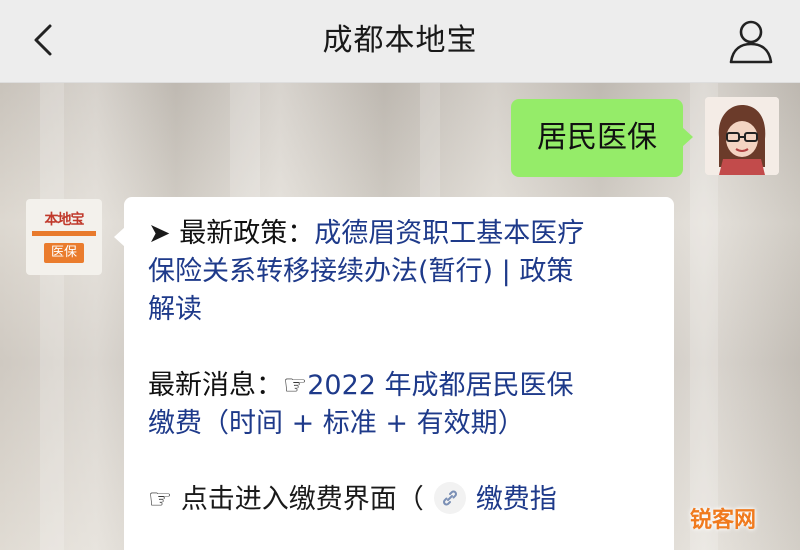 This screenshot has width=800, height=550. Describe the element at coordinates (722, 520) in the screenshot. I see `watermark: 锐客网` at that location.